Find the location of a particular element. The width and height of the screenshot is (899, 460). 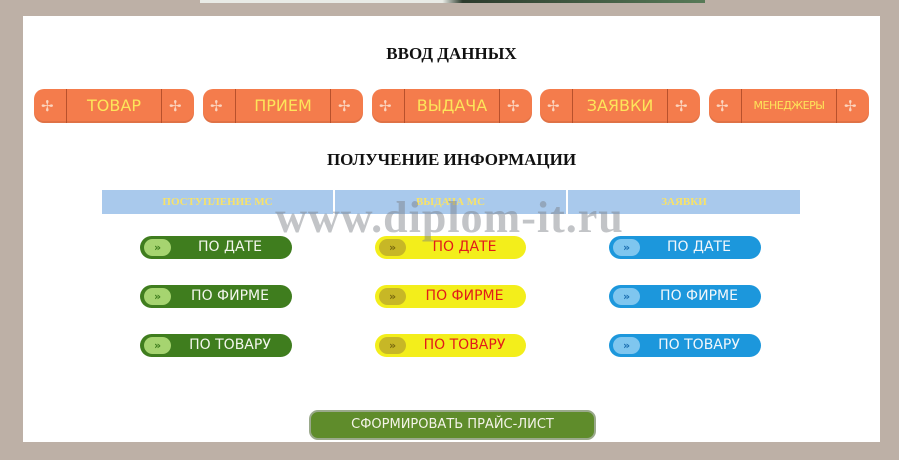

nav-button-label: ВЫДАЧА is located at coordinates (452, 105).